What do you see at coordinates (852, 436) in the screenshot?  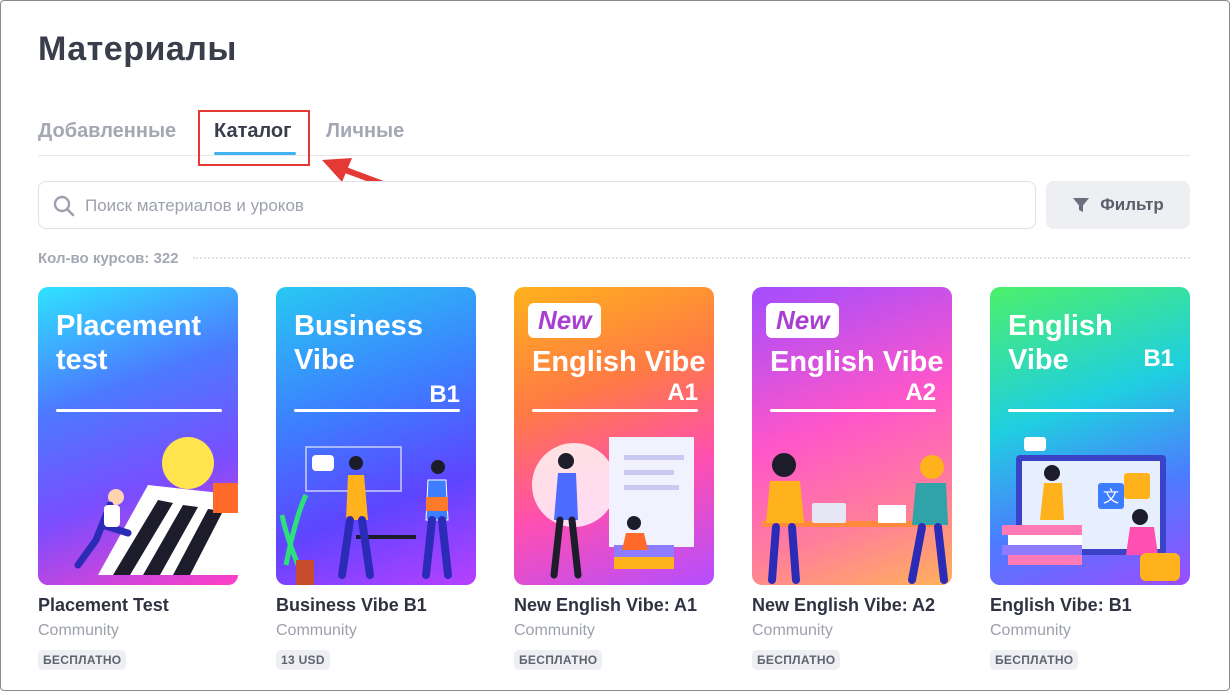 I see `course-cover: New English Vibe A2` at bounding box center [852, 436].